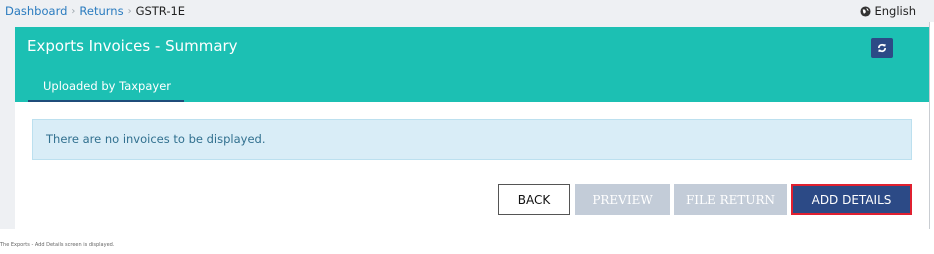 Image resolution: width=934 pixels, height=254 pixels. What do you see at coordinates (622, 199) in the screenshot?
I see `preview-button: PREVIEW` at bounding box center [622, 199].